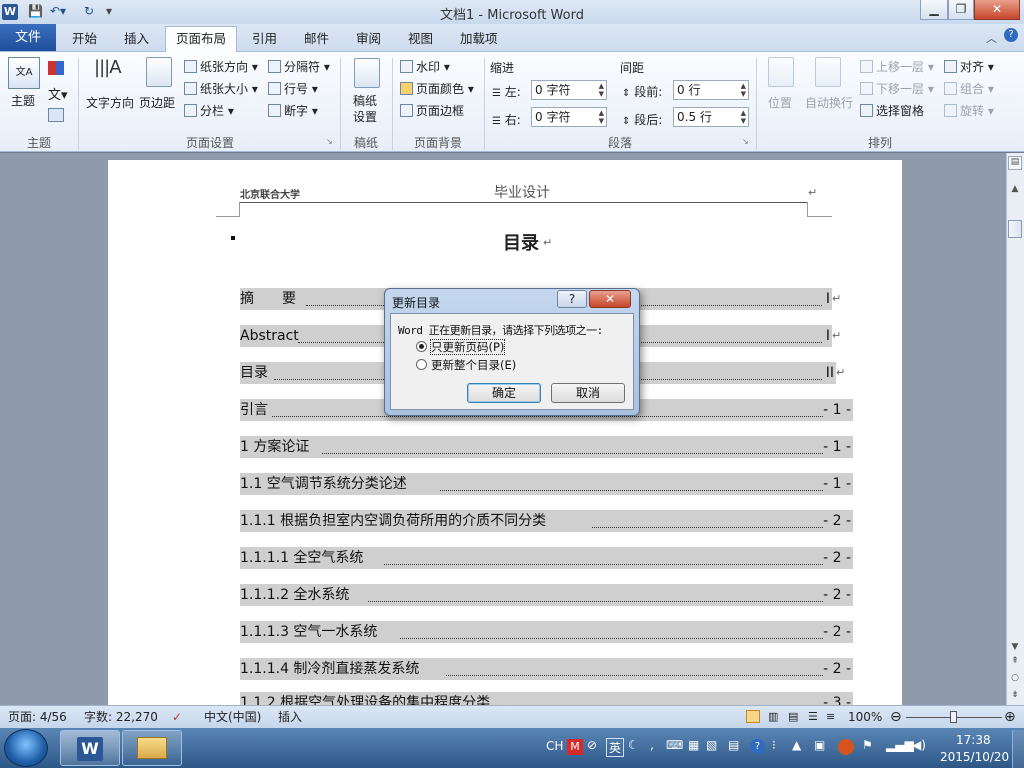  What do you see at coordinates (969, 88) in the screenshot?
I see `group-objects-button: 组合 ▾` at bounding box center [969, 88].